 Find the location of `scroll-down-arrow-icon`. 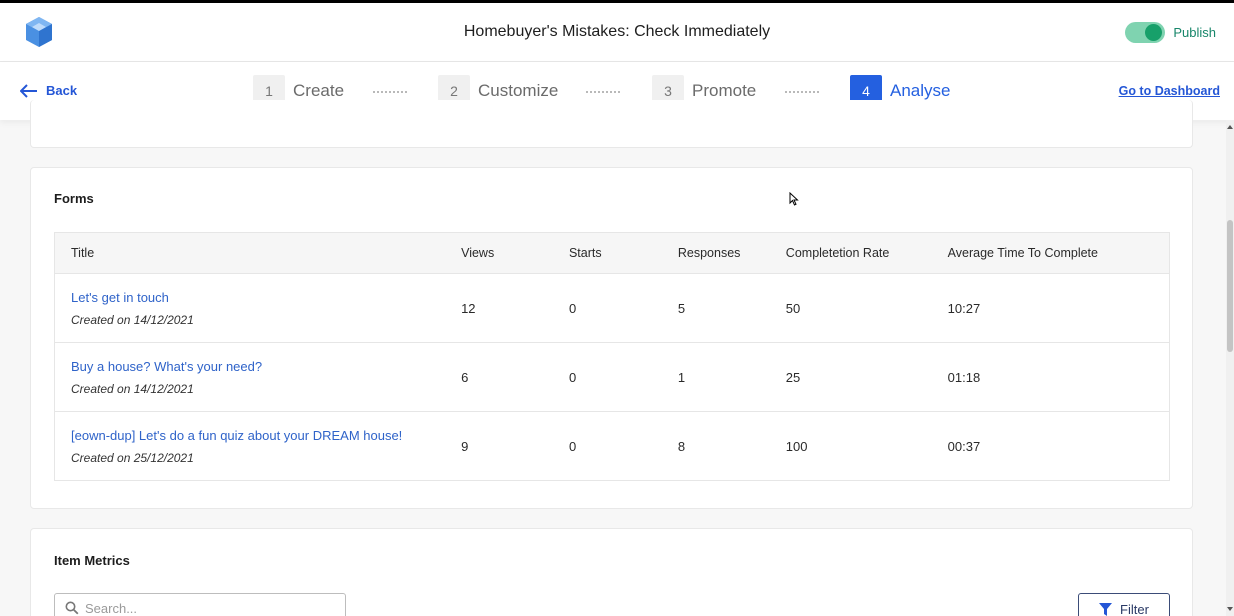

scroll-down-arrow-icon is located at coordinates (1230, 609).